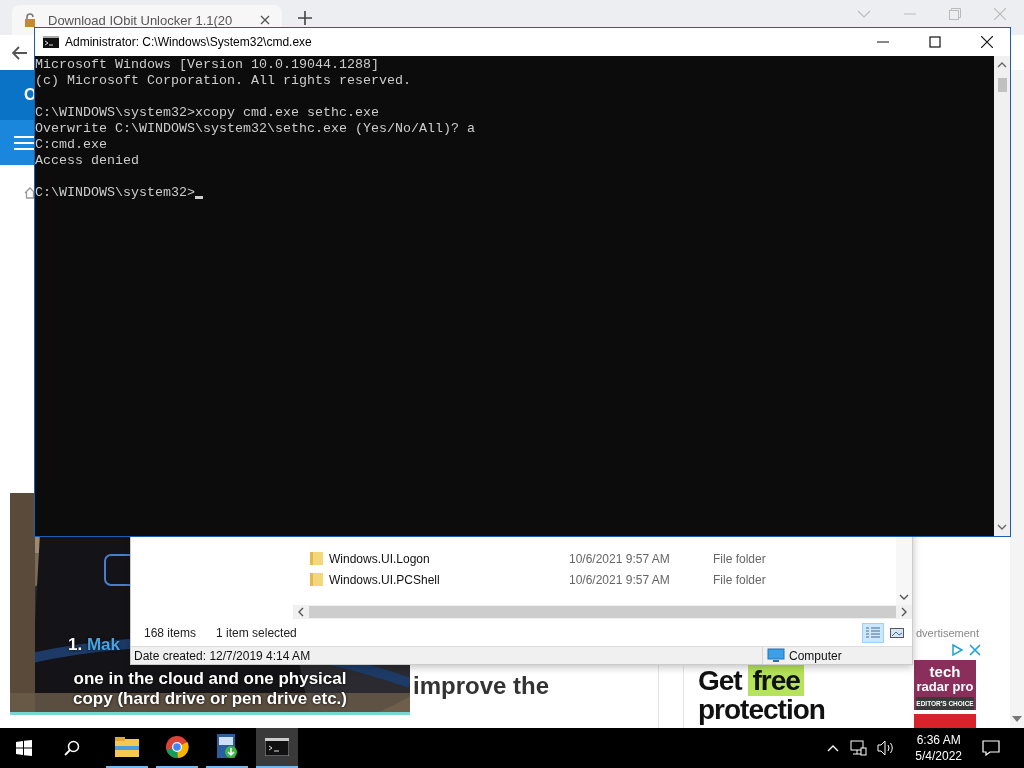  Describe the element at coordinates (938, 756) in the screenshot. I see `clock-date: 5/4/2022` at that location.